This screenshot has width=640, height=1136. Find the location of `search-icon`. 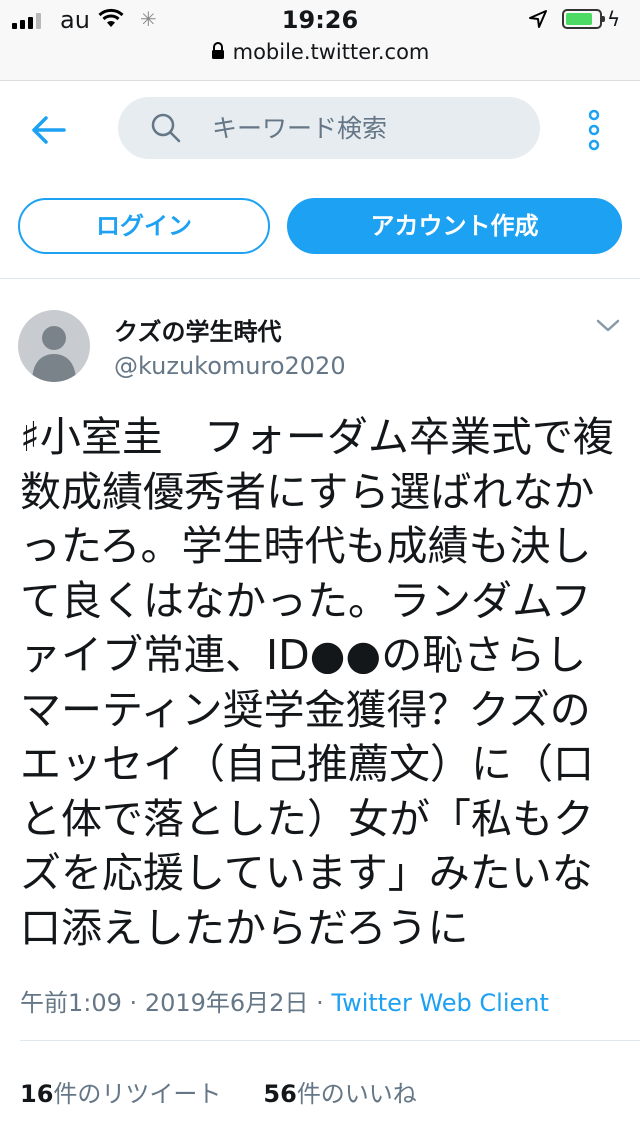

search-icon is located at coordinates (166, 128).